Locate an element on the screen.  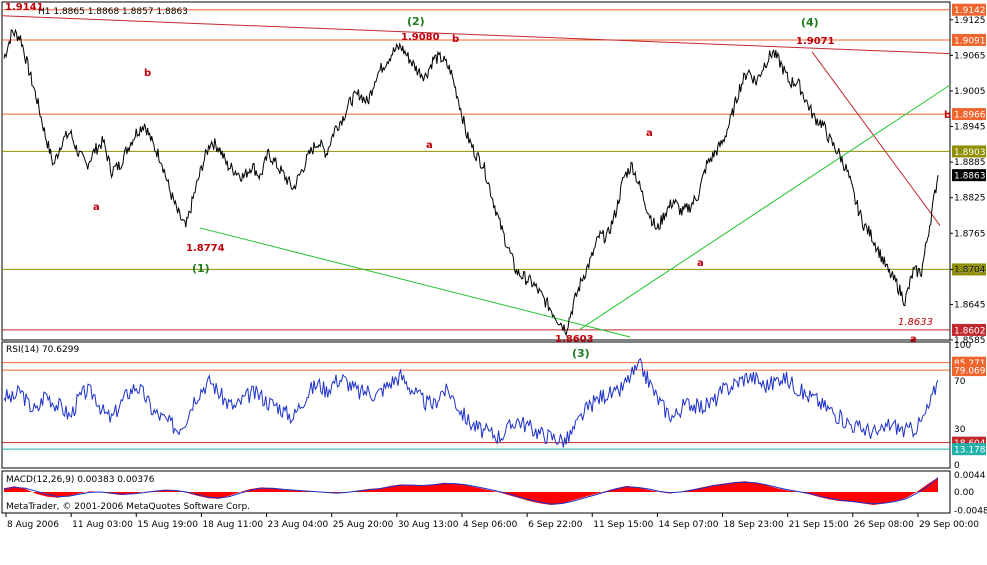
x-tick-label: 18 Aug 11:00 is located at coordinates (232, 525).